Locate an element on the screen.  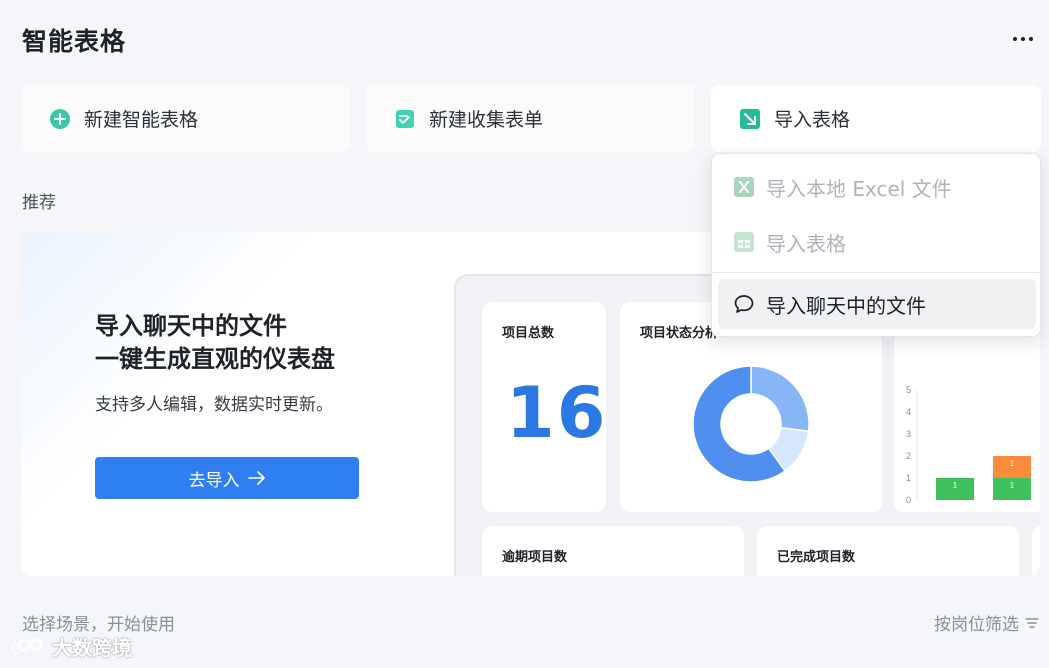
go-import-button: 去导入 is located at coordinates (227, 478).